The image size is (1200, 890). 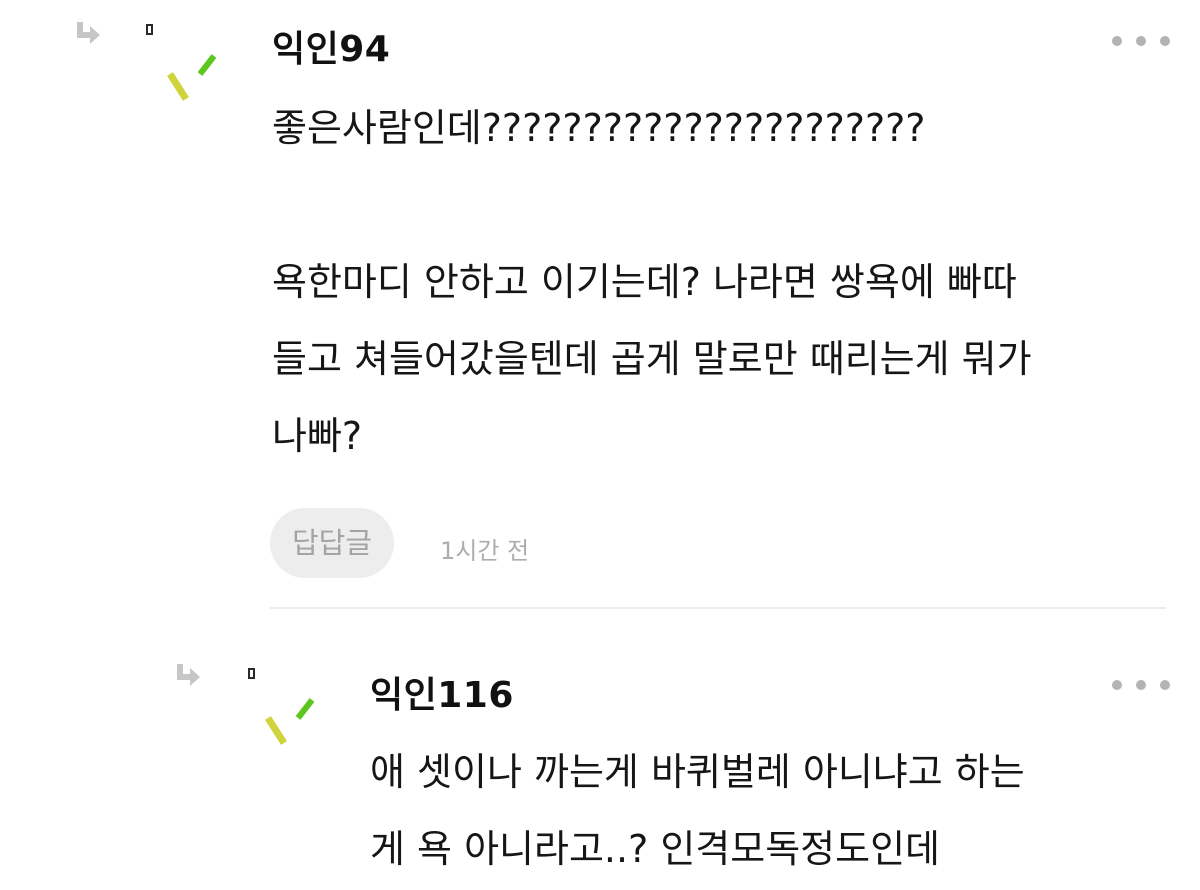 I want to click on comment-line: 나빠?, so click(x=317, y=436).